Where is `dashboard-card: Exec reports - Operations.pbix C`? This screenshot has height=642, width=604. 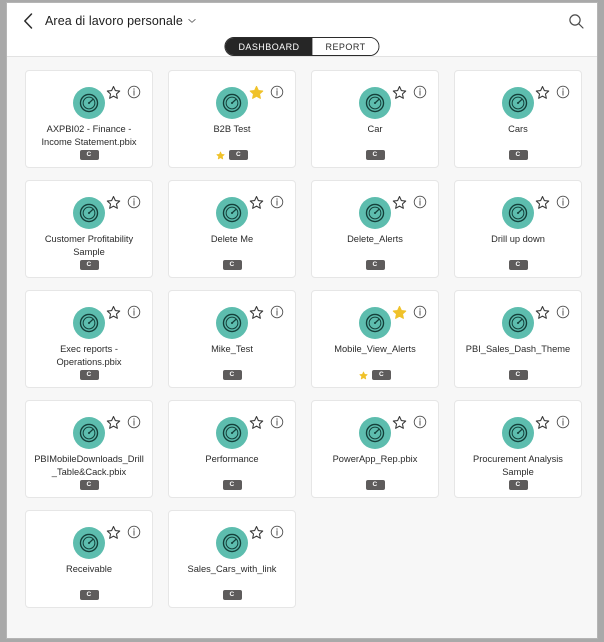 dashboard-card: Exec reports - Operations.pbix C is located at coordinates (89, 339).